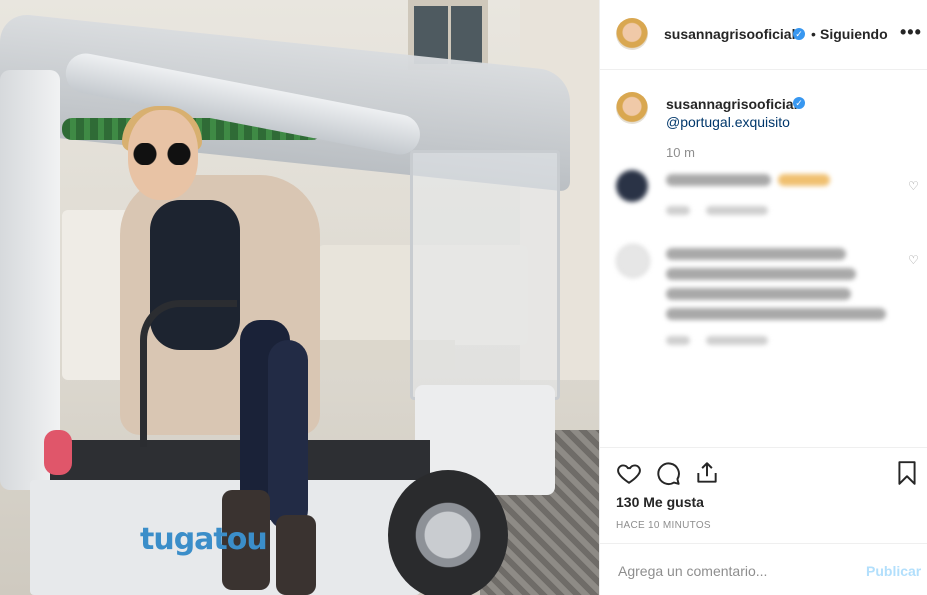 Image resolution: width=927 pixels, height=595 pixels. I want to click on publish-button: Publicar, so click(893, 571).